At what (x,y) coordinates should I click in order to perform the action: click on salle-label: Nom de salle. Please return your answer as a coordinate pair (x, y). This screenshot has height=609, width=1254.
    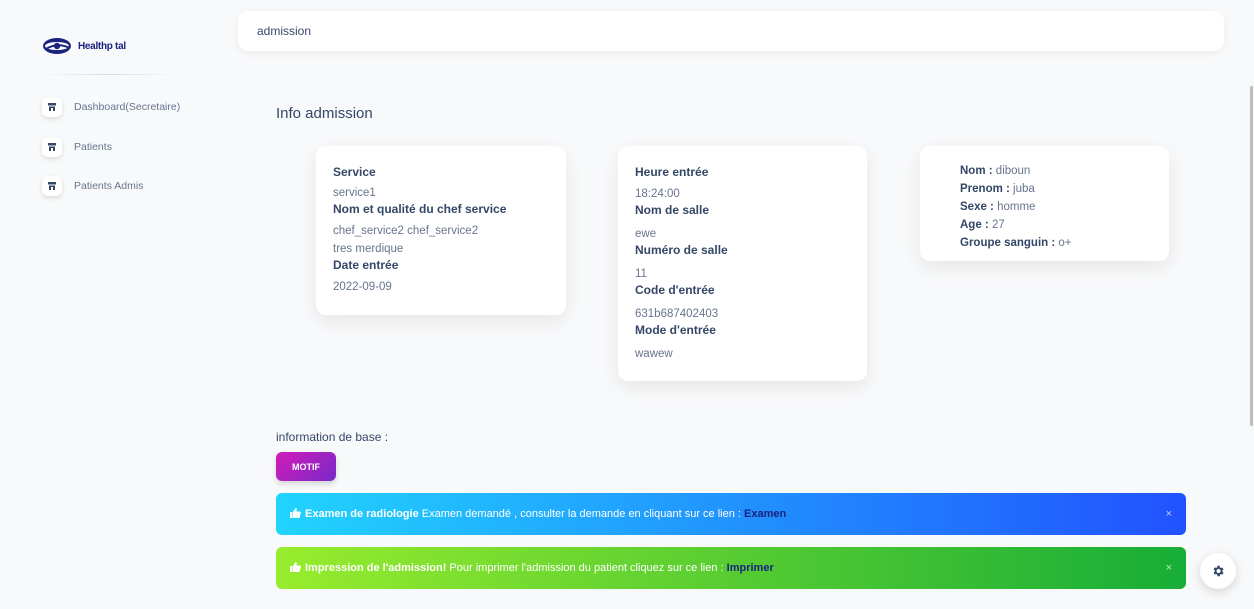
    Looking at the image, I should click on (672, 210).